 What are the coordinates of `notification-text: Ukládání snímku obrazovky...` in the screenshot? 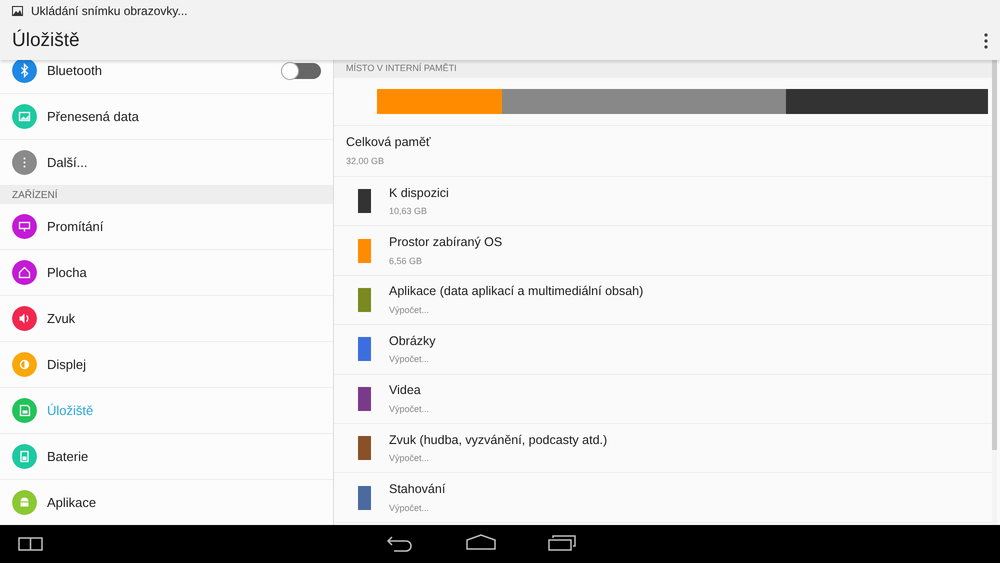 It's located at (109, 11).